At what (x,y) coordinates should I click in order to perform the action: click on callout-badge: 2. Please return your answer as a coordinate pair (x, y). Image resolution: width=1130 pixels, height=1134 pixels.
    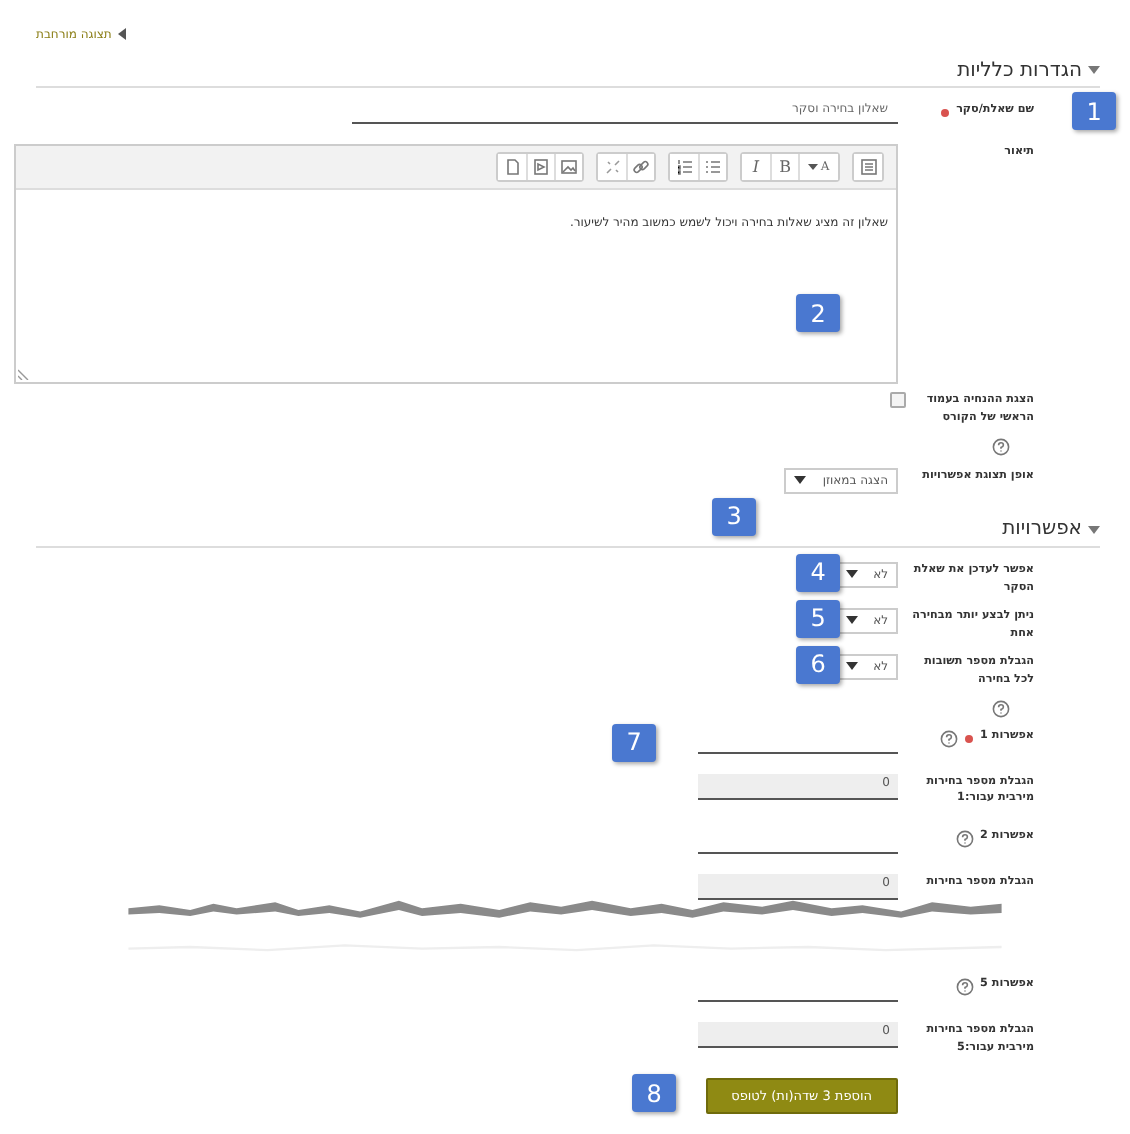
    Looking at the image, I should click on (818, 313).